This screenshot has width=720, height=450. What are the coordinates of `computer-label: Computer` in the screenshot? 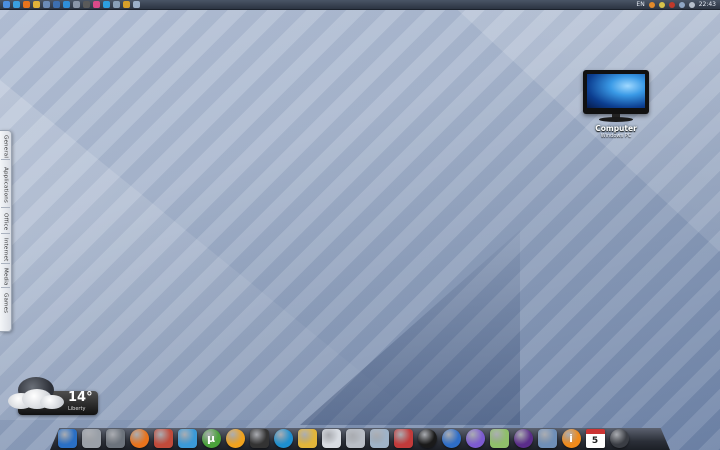 It's located at (616, 128).